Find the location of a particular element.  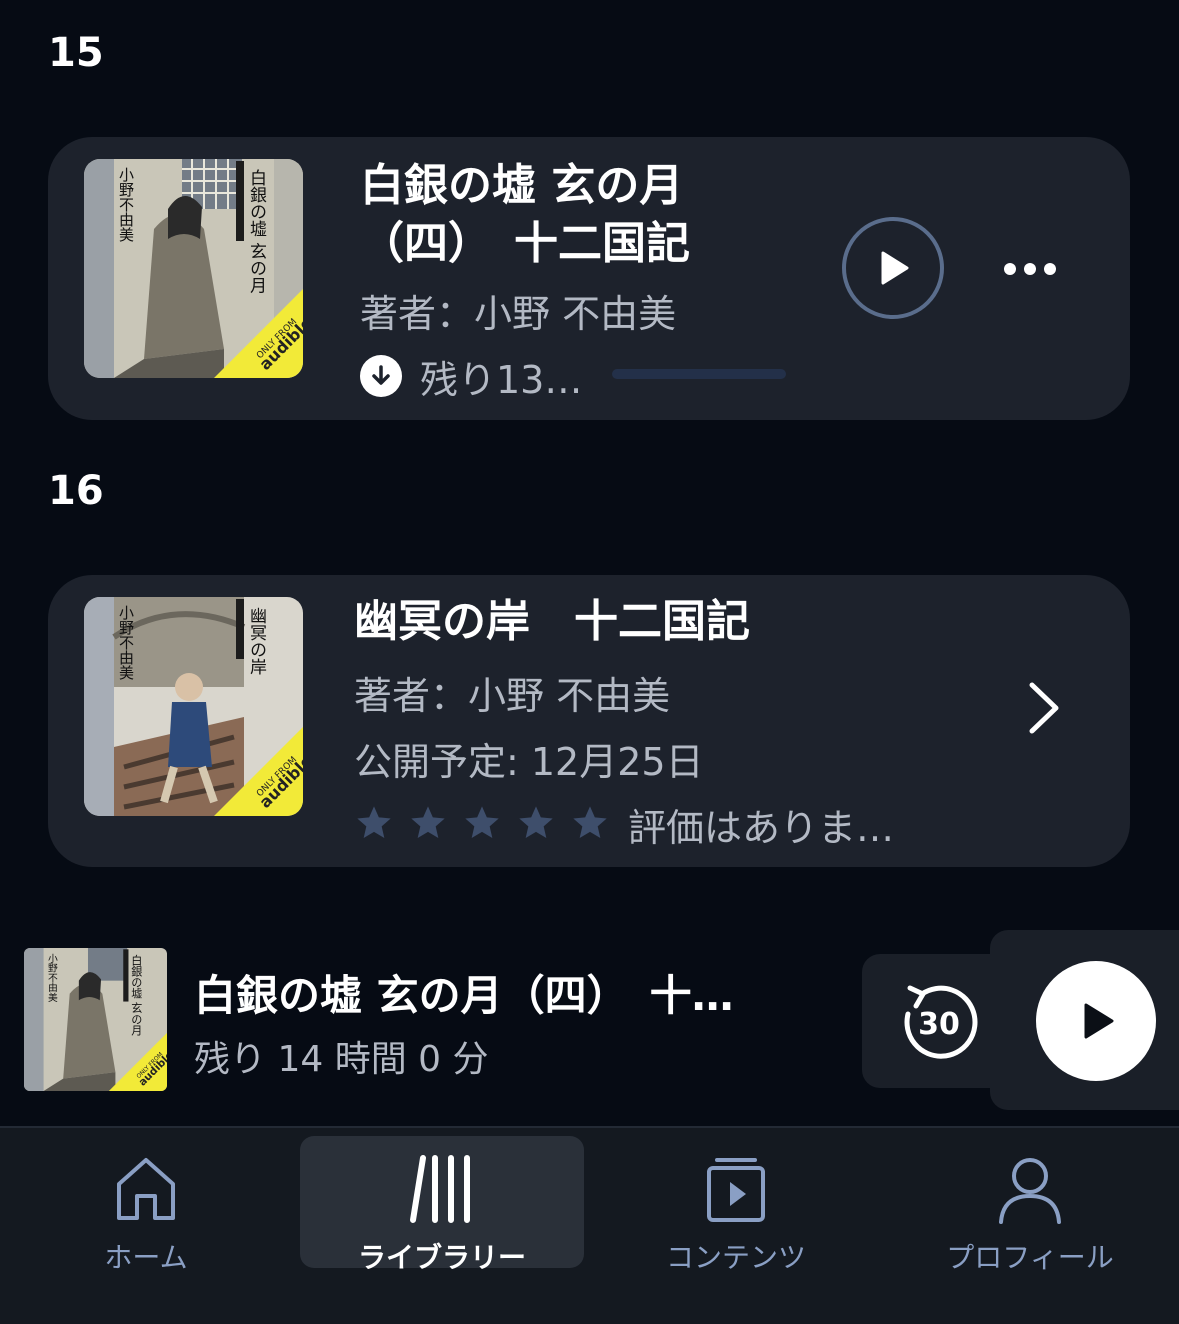

content-icon is located at coordinates (736, 1190).